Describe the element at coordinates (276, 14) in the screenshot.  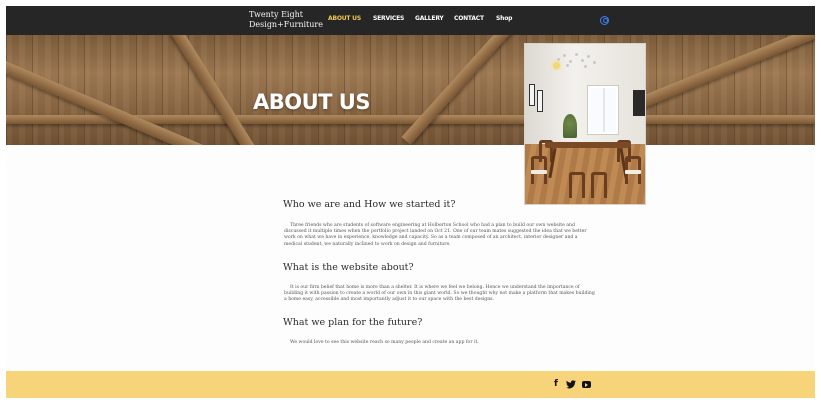
I see `brand-line-1: Twenty Eight` at that location.